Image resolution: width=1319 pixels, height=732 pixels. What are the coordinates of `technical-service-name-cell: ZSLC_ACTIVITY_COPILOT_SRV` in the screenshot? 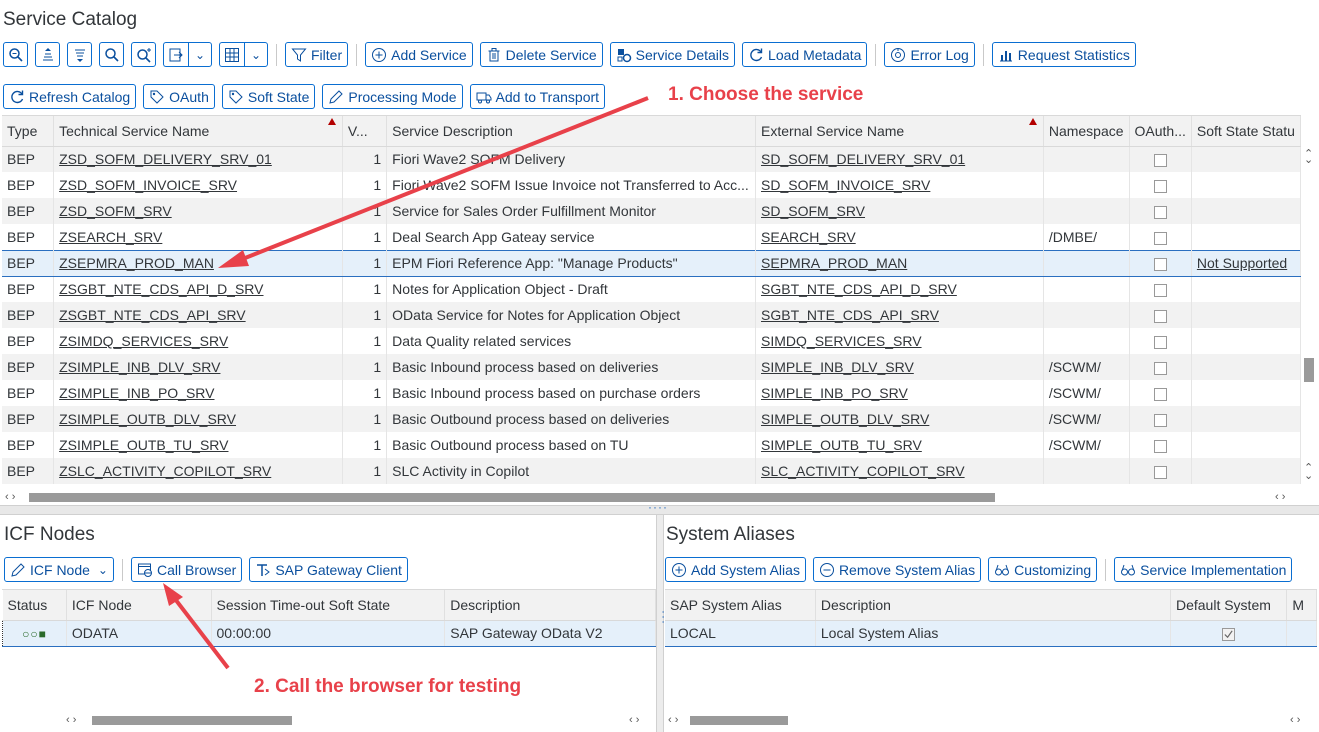 It's located at (198, 471).